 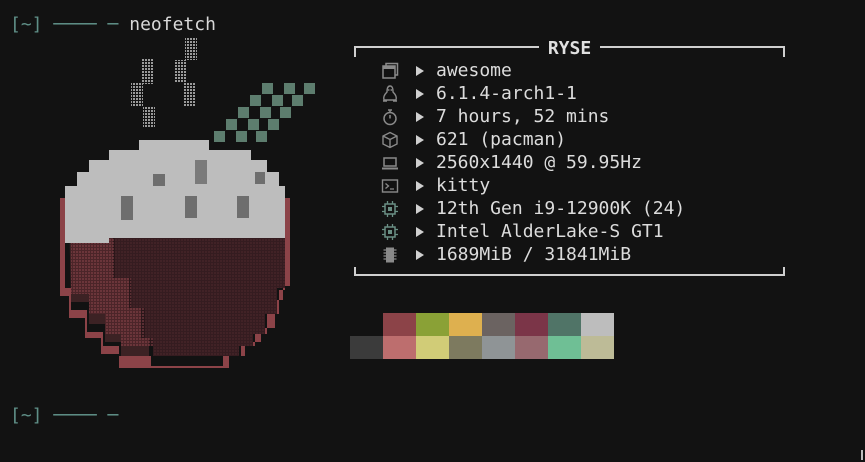 I want to click on info-row-resolution: 2560x1440 @ 59.95Hz, so click(x=532, y=162).